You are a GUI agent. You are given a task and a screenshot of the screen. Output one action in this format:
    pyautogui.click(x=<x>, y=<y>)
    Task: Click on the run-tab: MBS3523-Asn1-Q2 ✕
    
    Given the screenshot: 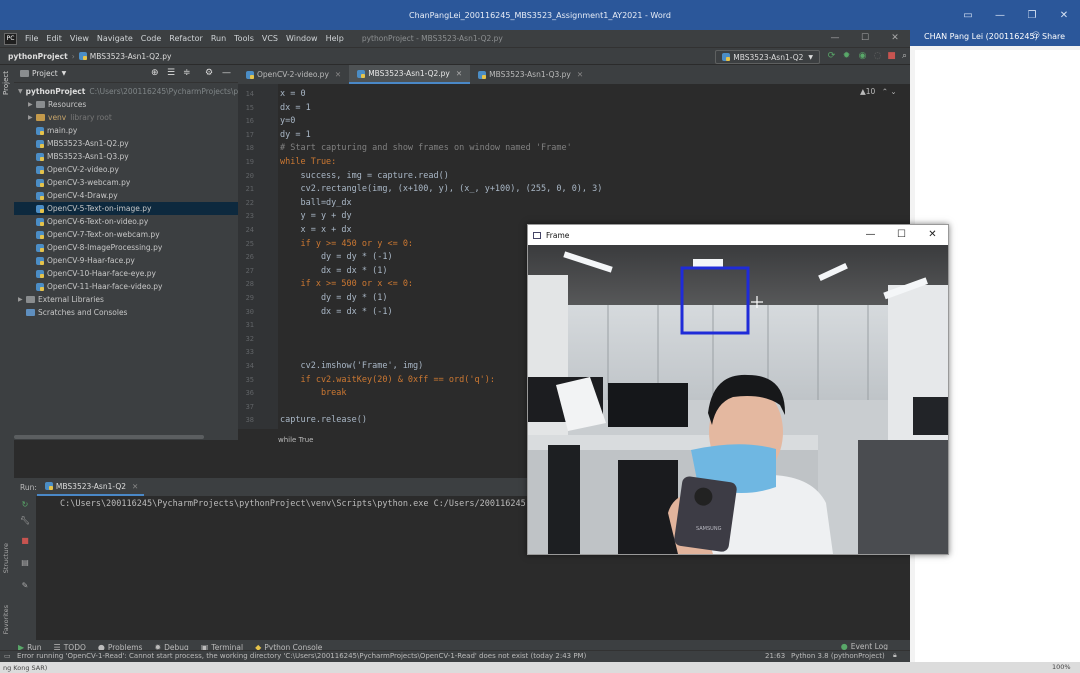 What is the action you would take?
    pyautogui.click(x=90, y=487)
    